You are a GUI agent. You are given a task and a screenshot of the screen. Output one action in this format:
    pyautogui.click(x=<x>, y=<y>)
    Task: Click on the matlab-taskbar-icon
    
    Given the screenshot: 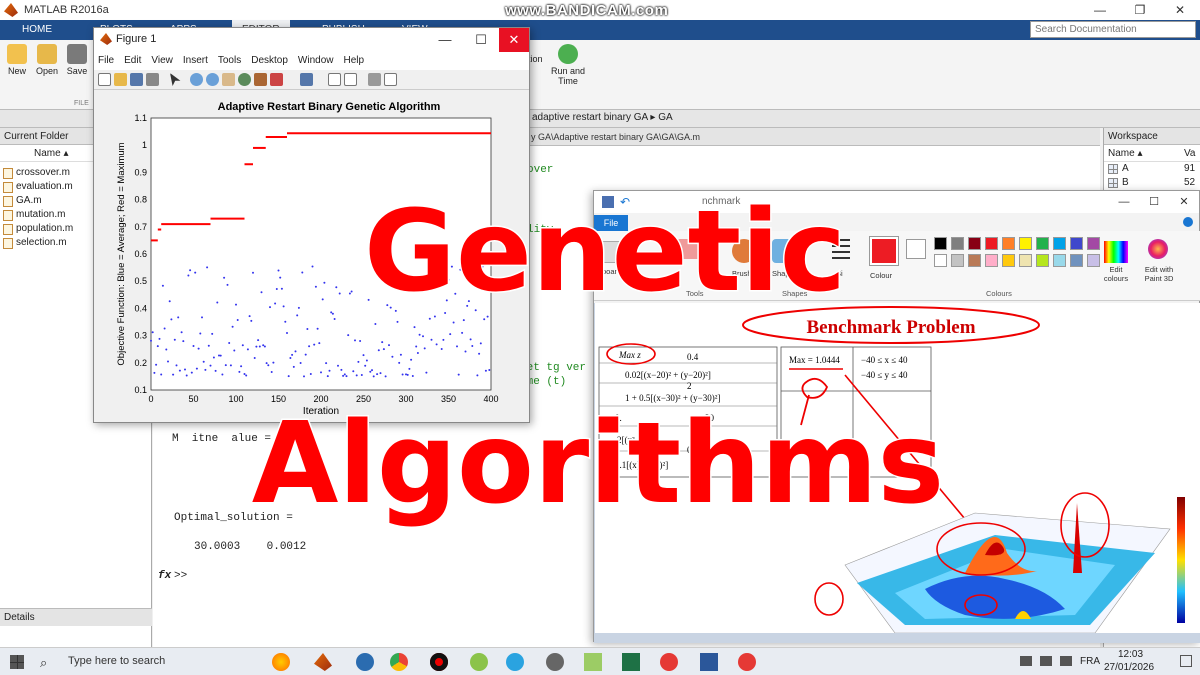 What is the action you would take?
    pyautogui.click(x=323, y=662)
    